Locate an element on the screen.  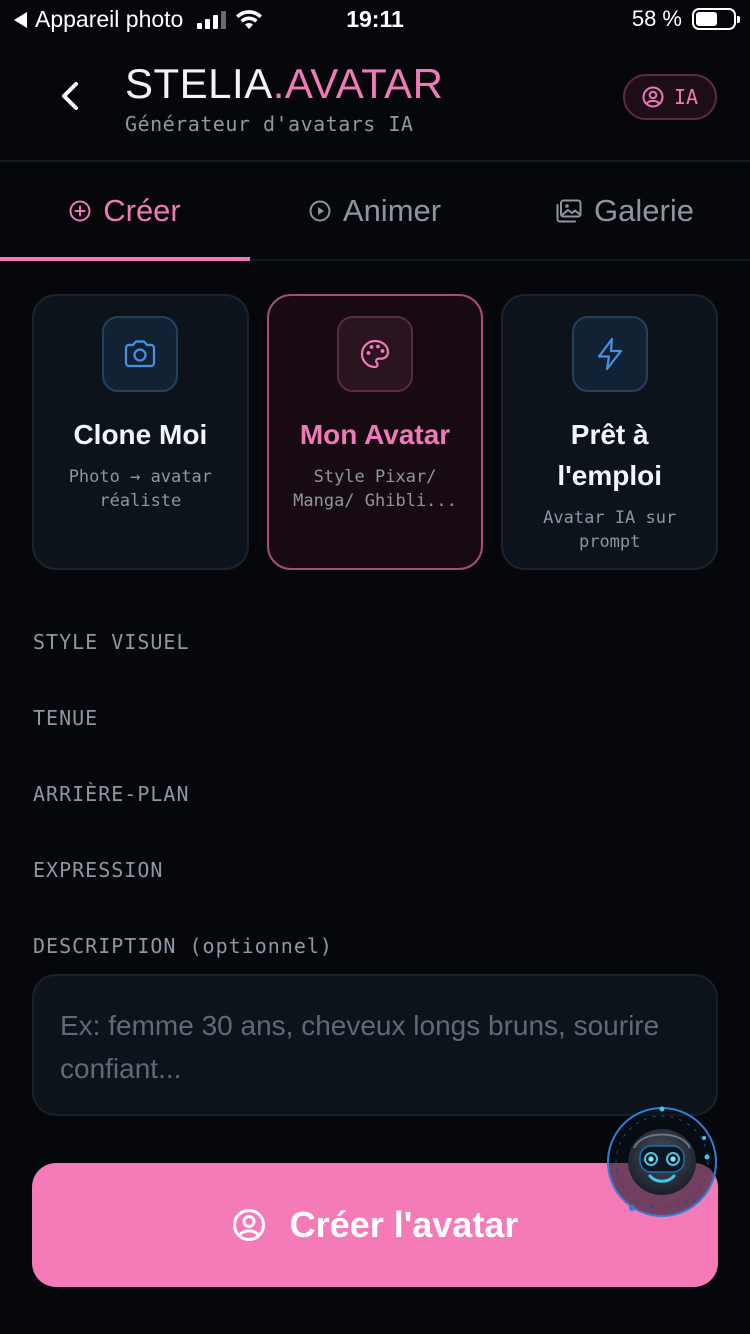
tab-creer: Créer is located at coordinates (125, 212).